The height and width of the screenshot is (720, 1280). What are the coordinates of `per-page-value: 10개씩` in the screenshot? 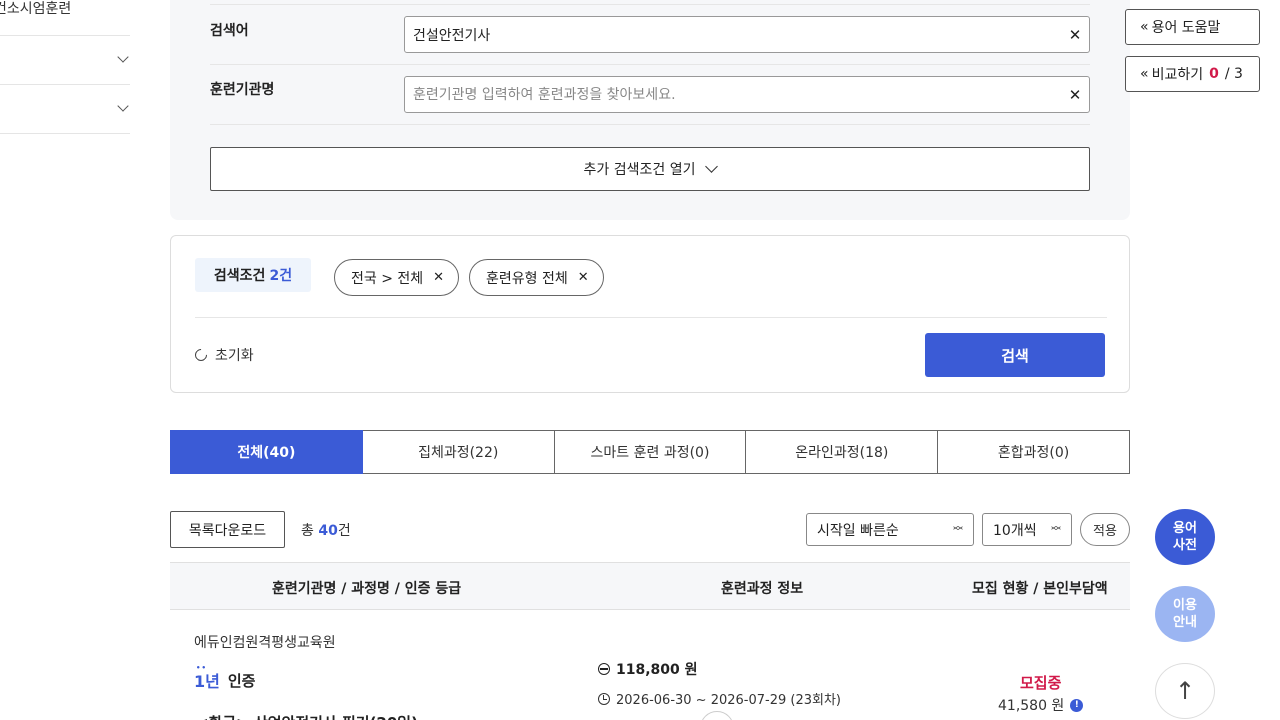 It's located at (1015, 530).